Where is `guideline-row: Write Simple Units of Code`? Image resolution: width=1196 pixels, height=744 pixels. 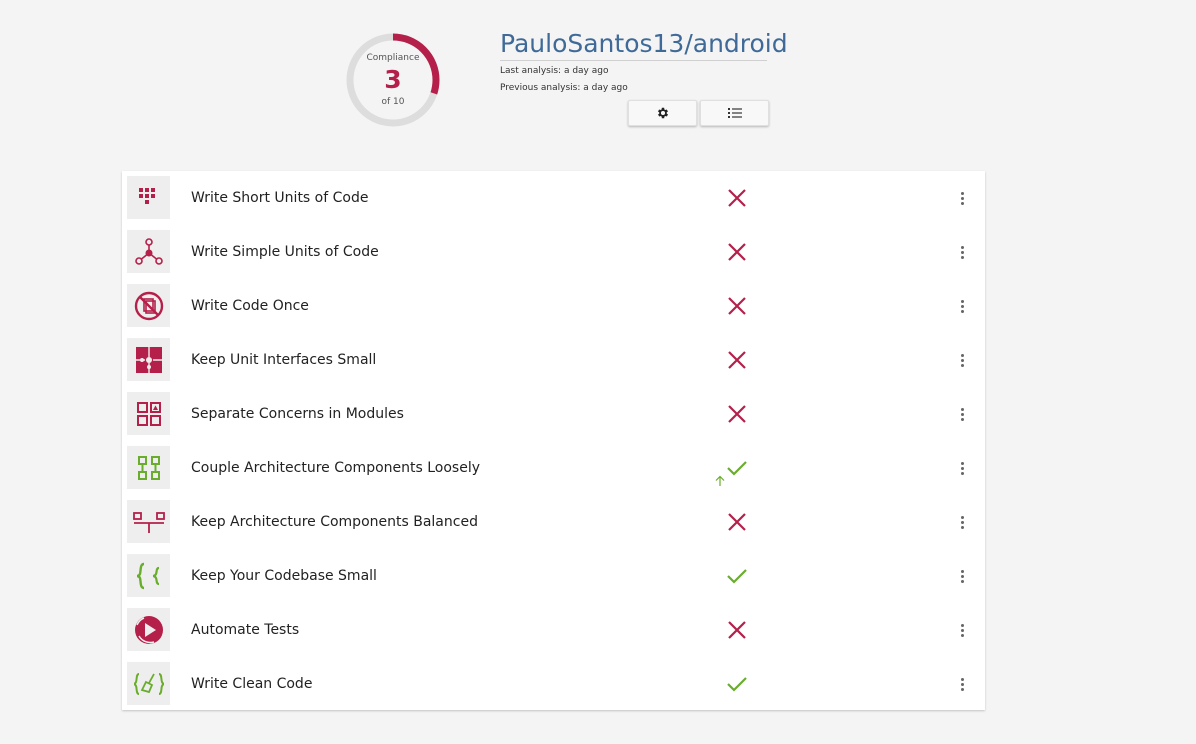
guideline-row: Write Simple Units of Code is located at coordinates (553, 252).